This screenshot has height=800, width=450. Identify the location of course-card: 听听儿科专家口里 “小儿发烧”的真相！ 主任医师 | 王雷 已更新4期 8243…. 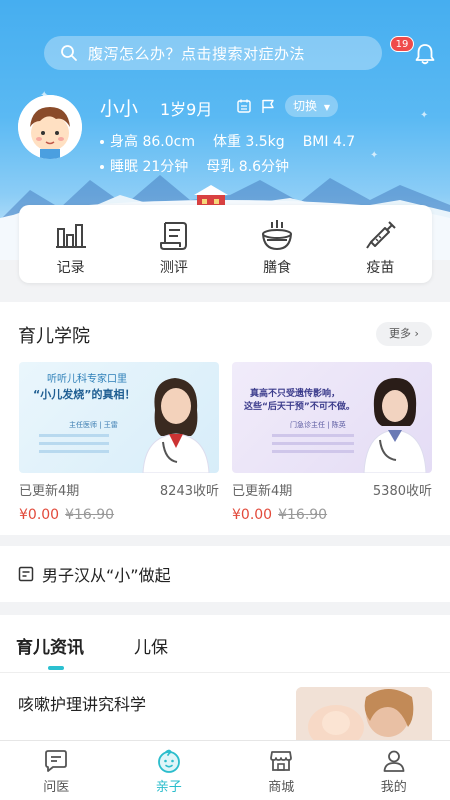
(119, 442).